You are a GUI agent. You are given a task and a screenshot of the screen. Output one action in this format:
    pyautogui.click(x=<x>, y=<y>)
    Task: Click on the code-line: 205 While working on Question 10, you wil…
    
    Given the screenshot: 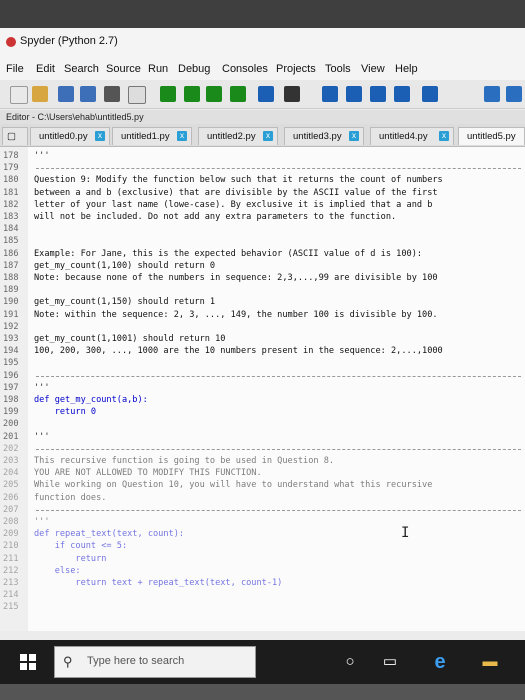 What is the action you would take?
    pyautogui.click(x=262, y=485)
    